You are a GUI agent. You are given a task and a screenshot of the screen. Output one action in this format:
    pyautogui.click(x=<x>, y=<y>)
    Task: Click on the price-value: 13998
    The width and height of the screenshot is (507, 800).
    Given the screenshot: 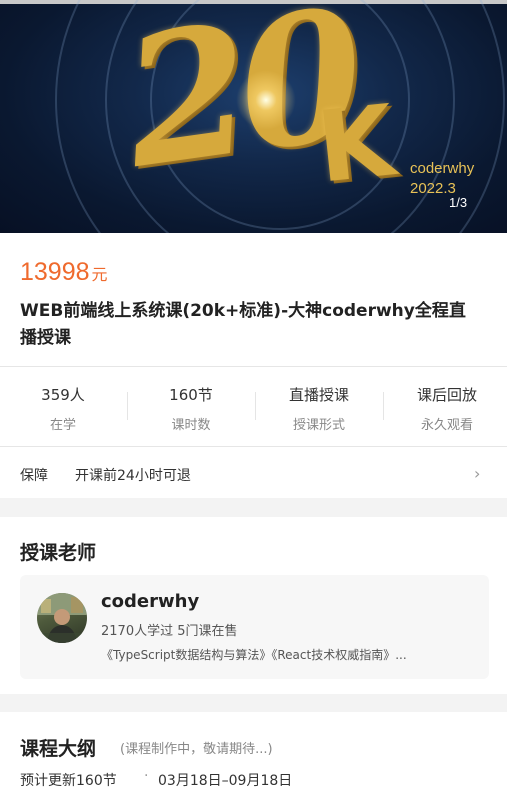 What is the action you would take?
    pyautogui.click(x=55, y=272)
    